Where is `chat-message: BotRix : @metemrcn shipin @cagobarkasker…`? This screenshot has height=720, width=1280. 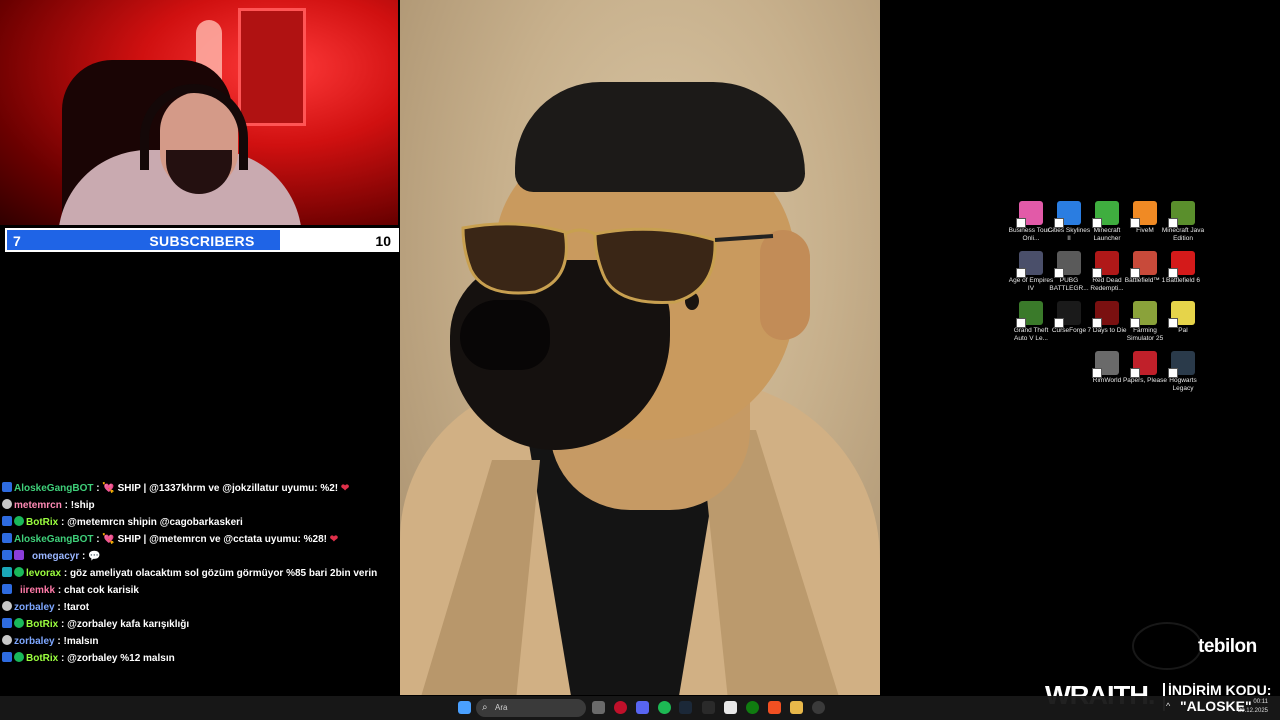
chat-message: BotRix : @metemrcn shipin @cagobarkasker… is located at coordinates (200, 522).